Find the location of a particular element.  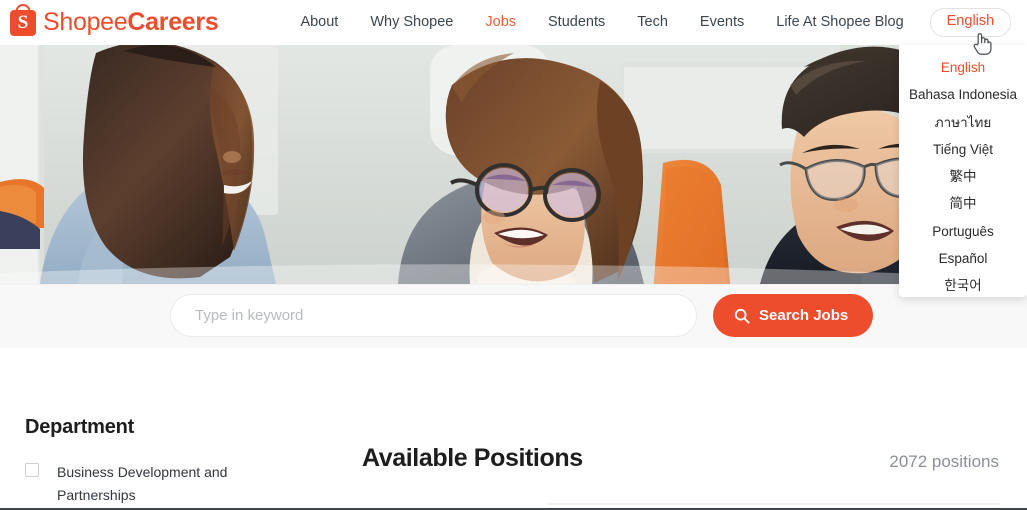

brand-wordmark: ShopeeCareers is located at coordinates (131, 22).